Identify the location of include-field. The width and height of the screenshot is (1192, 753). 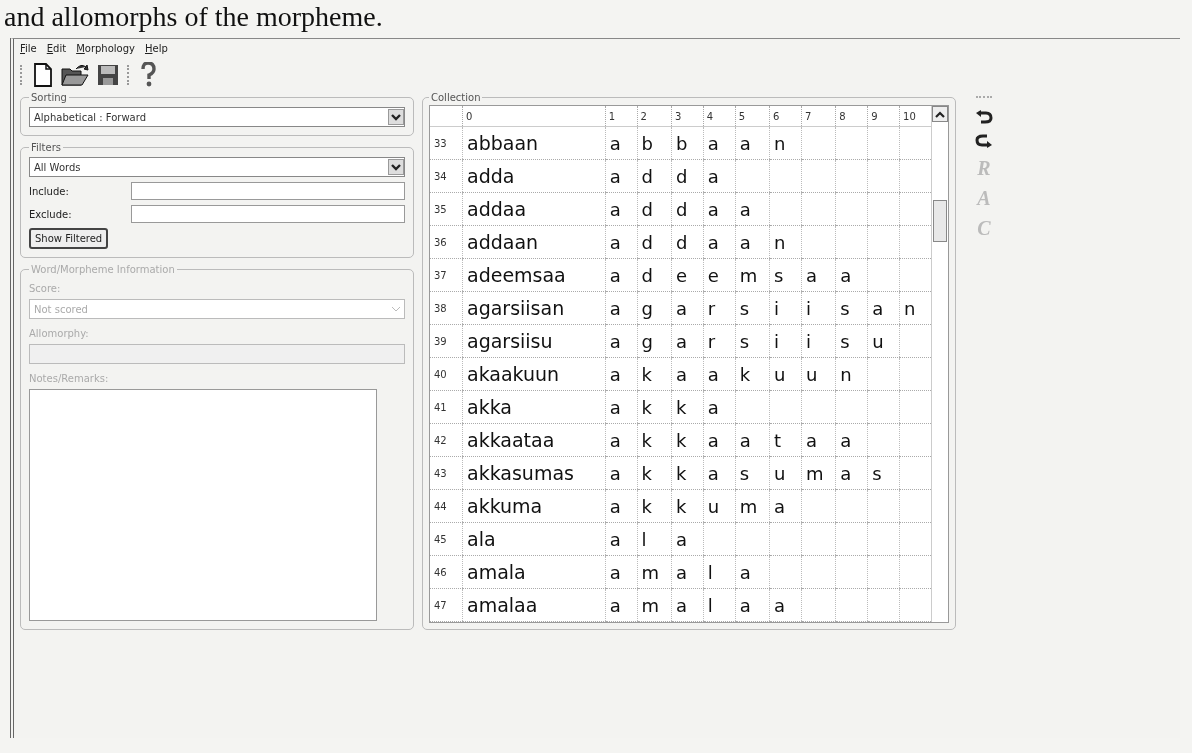
(268, 191).